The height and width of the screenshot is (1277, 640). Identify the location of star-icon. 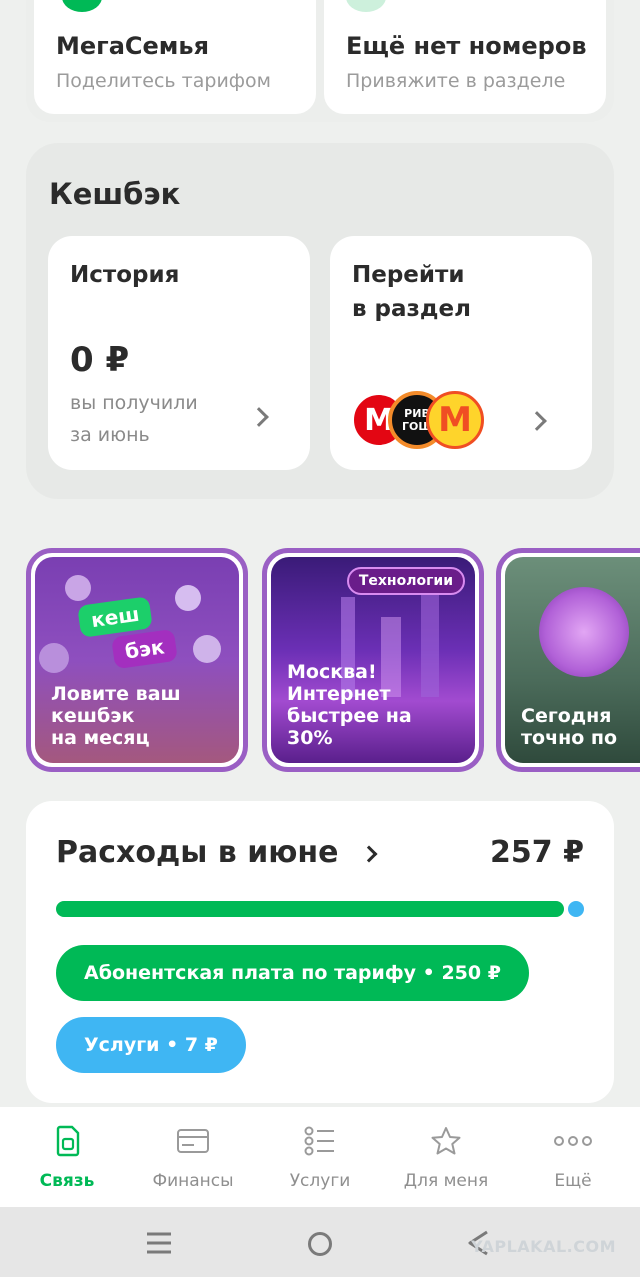
(446, 1141).